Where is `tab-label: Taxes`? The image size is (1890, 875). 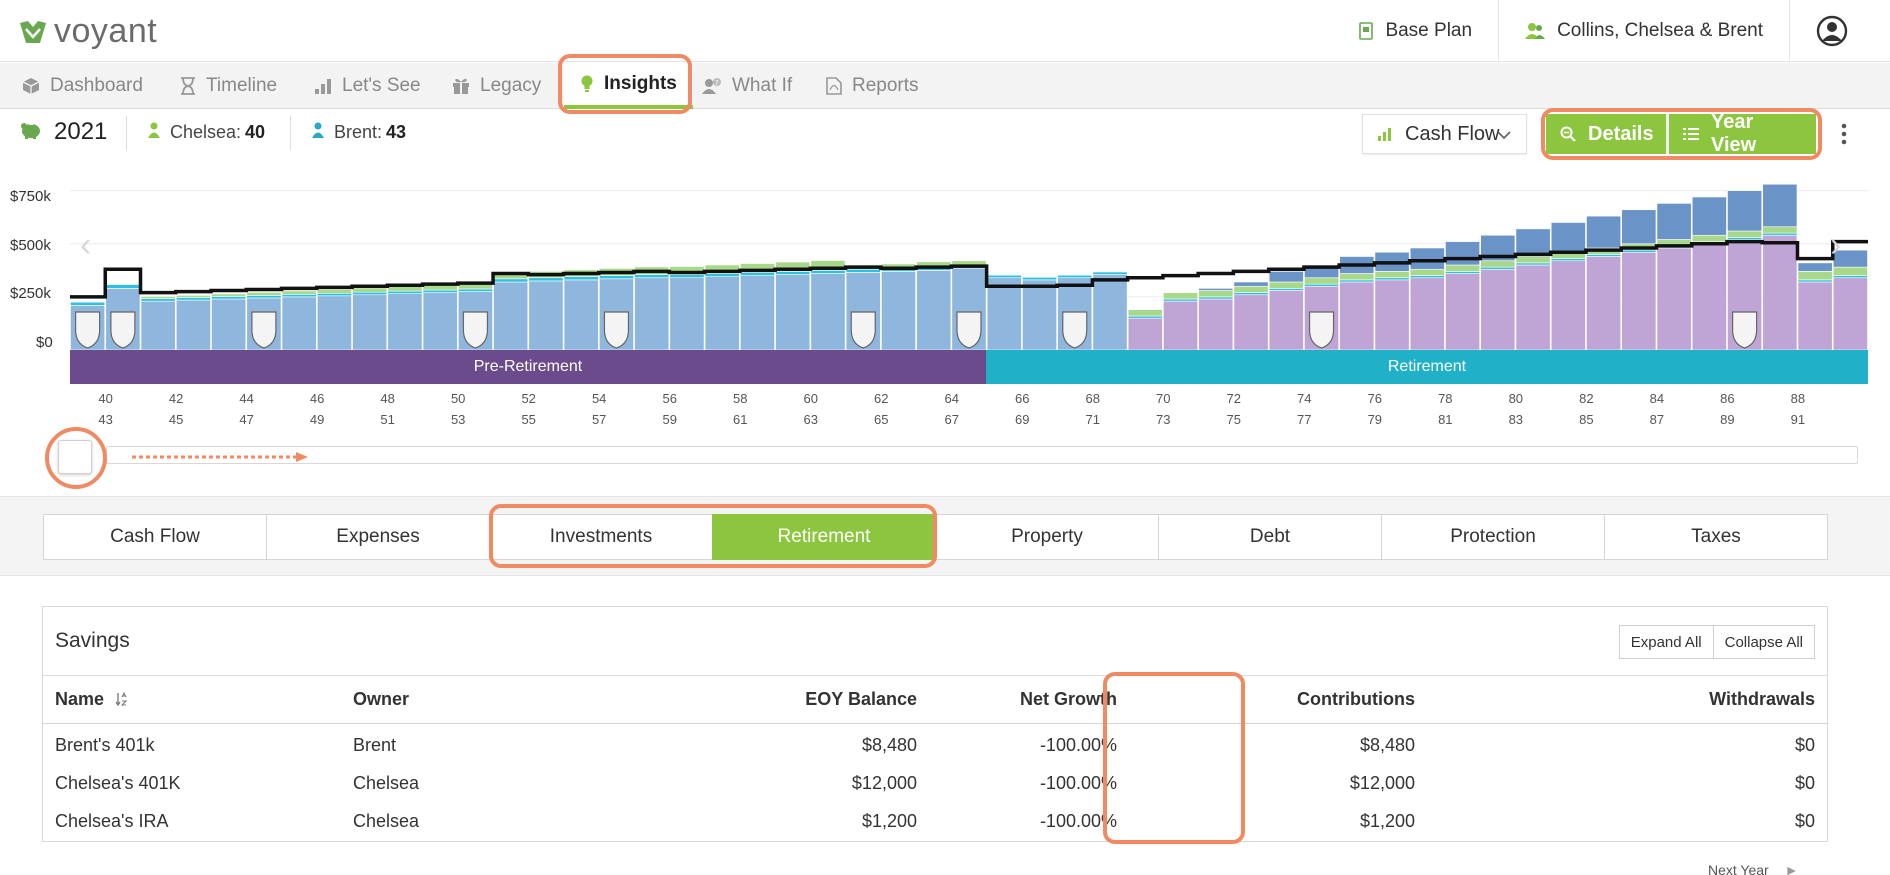 tab-label: Taxes is located at coordinates (1716, 536).